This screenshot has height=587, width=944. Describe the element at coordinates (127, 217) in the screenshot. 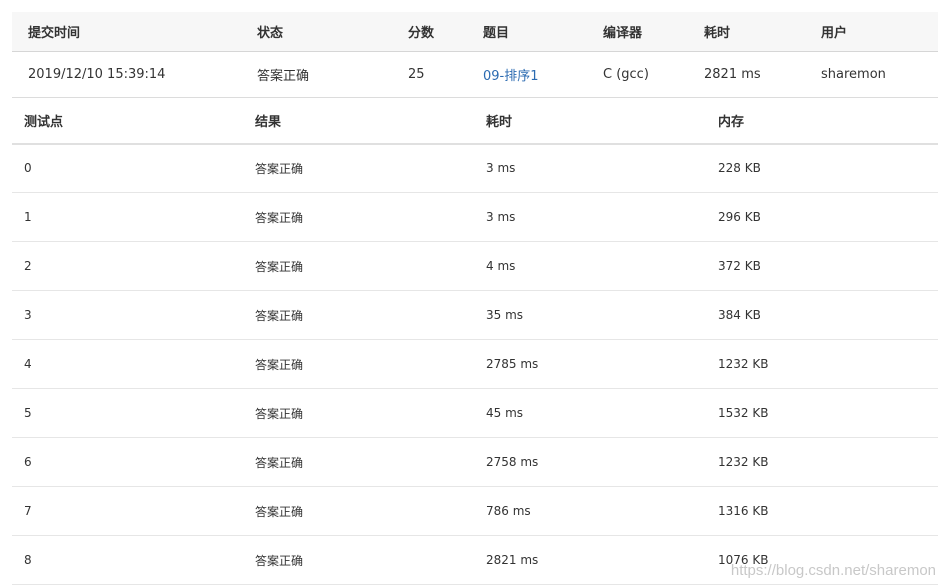

I see `test-point-id: 1` at that location.